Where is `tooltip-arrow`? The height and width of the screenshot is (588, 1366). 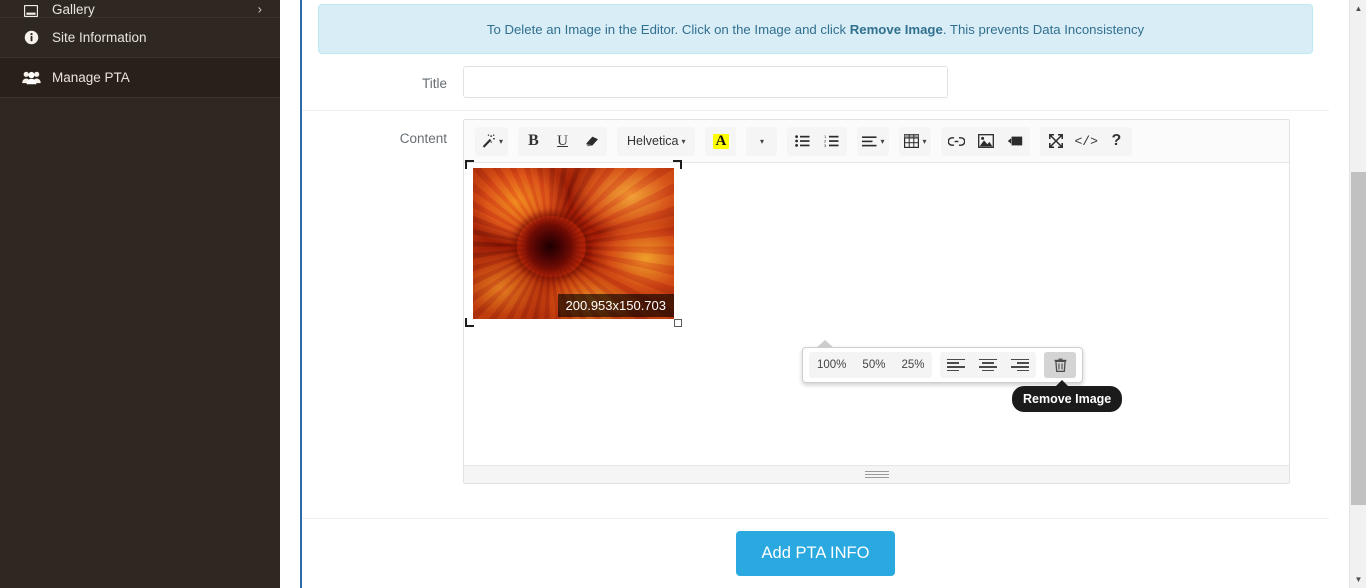
tooltip-arrow is located at coordinates (1062, 383).